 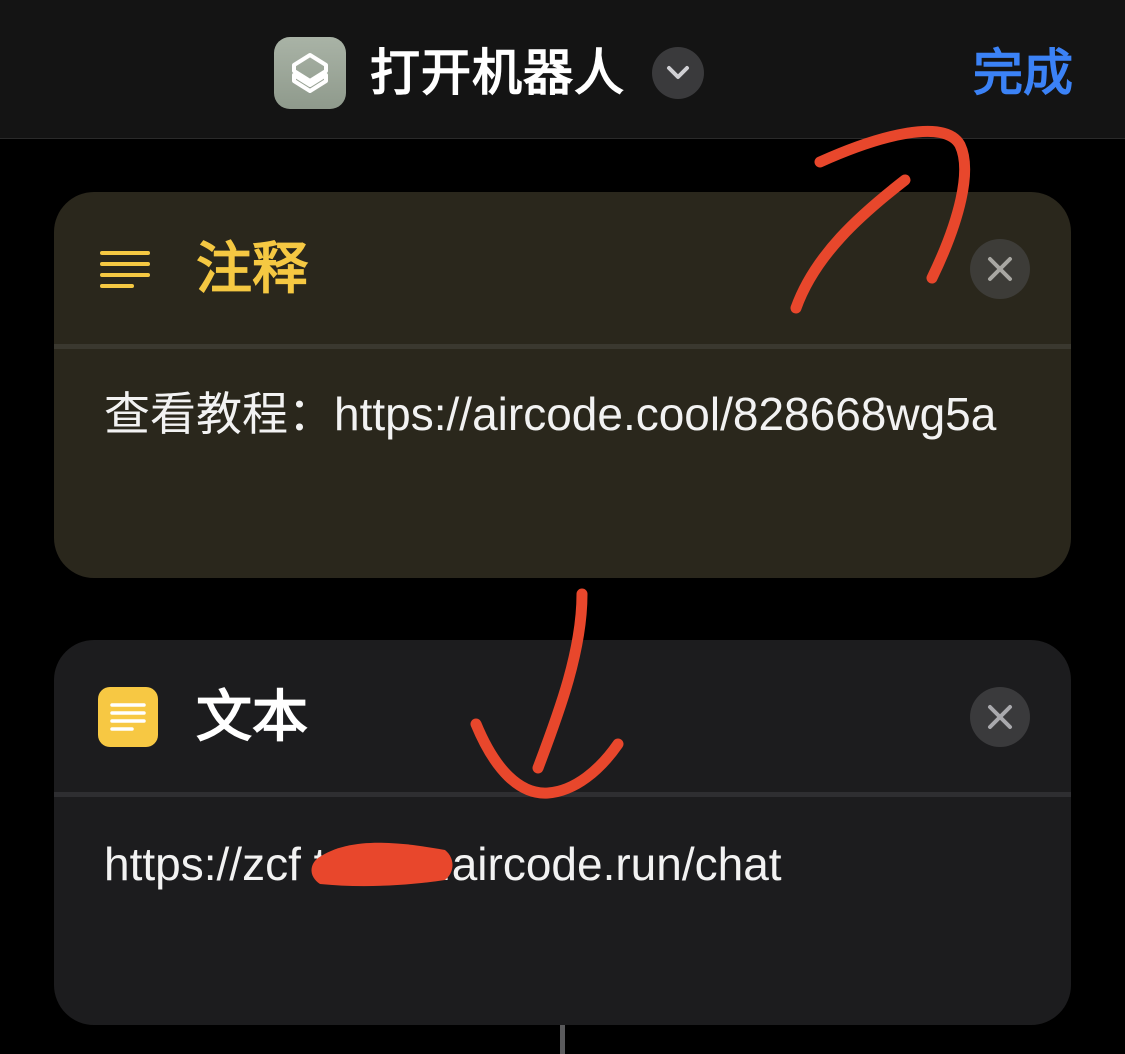 I want to click on text-document-icon, so click(x=128, y=717).